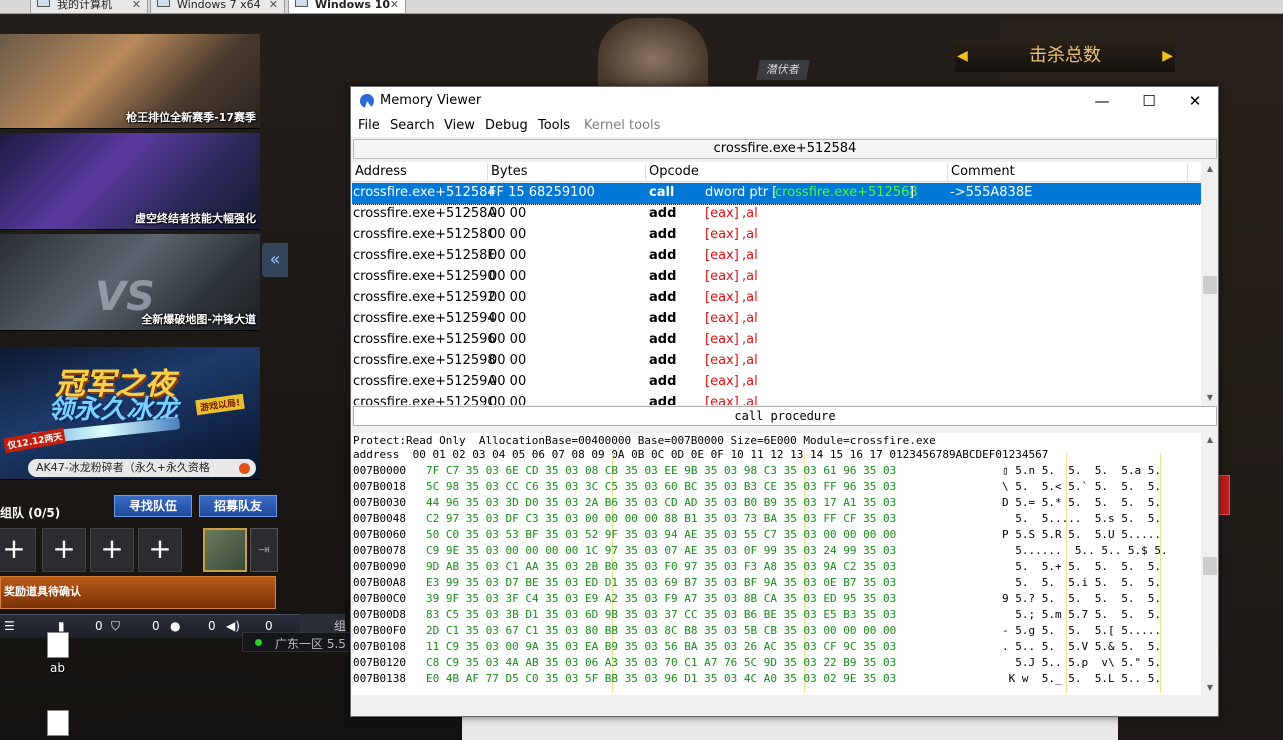 This screenshot has width=1283, height=740. Describe the element at coordinates (508, 360) in the screenshot. I see `row-bytes: 00 00` at that location.